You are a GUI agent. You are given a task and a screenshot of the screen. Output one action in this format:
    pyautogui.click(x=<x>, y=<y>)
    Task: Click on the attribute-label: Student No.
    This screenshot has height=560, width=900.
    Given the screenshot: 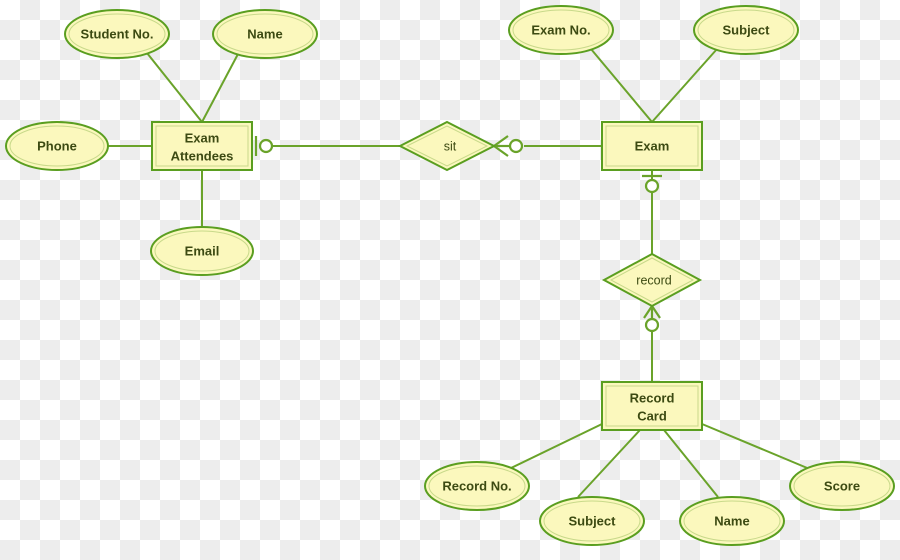 What is the action you would take?
    pyautogui.click(x=117, y=33)
    